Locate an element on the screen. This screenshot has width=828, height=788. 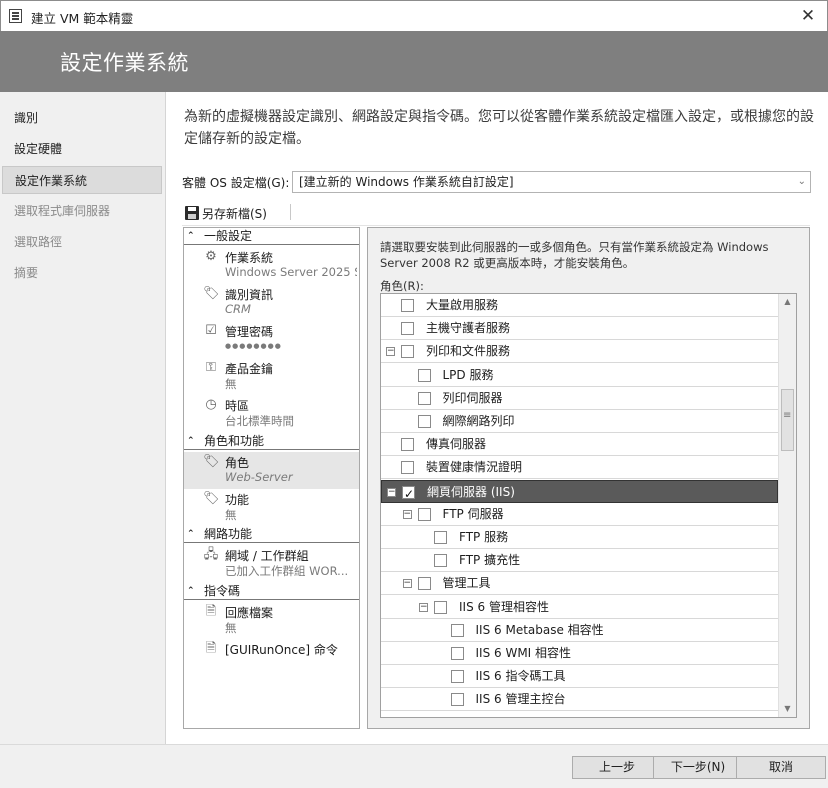
role-label: 大量啟用服務 is located at coordinates (462, 305).